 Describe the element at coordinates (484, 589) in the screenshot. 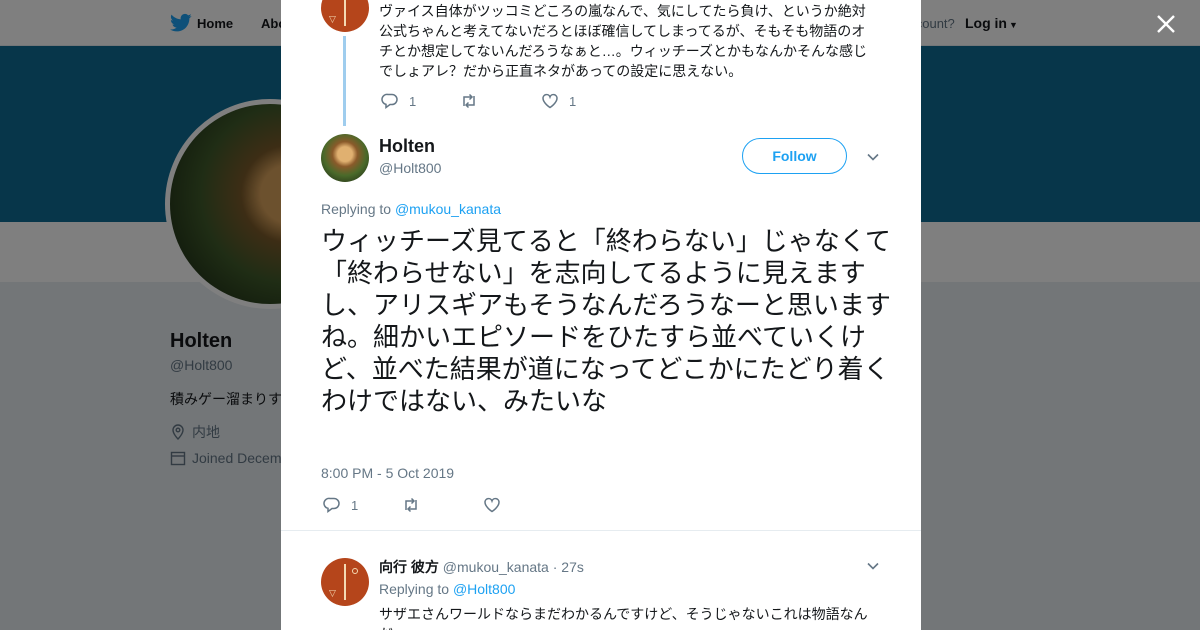

I see `reply-replying-link: @Holt800` at that location.